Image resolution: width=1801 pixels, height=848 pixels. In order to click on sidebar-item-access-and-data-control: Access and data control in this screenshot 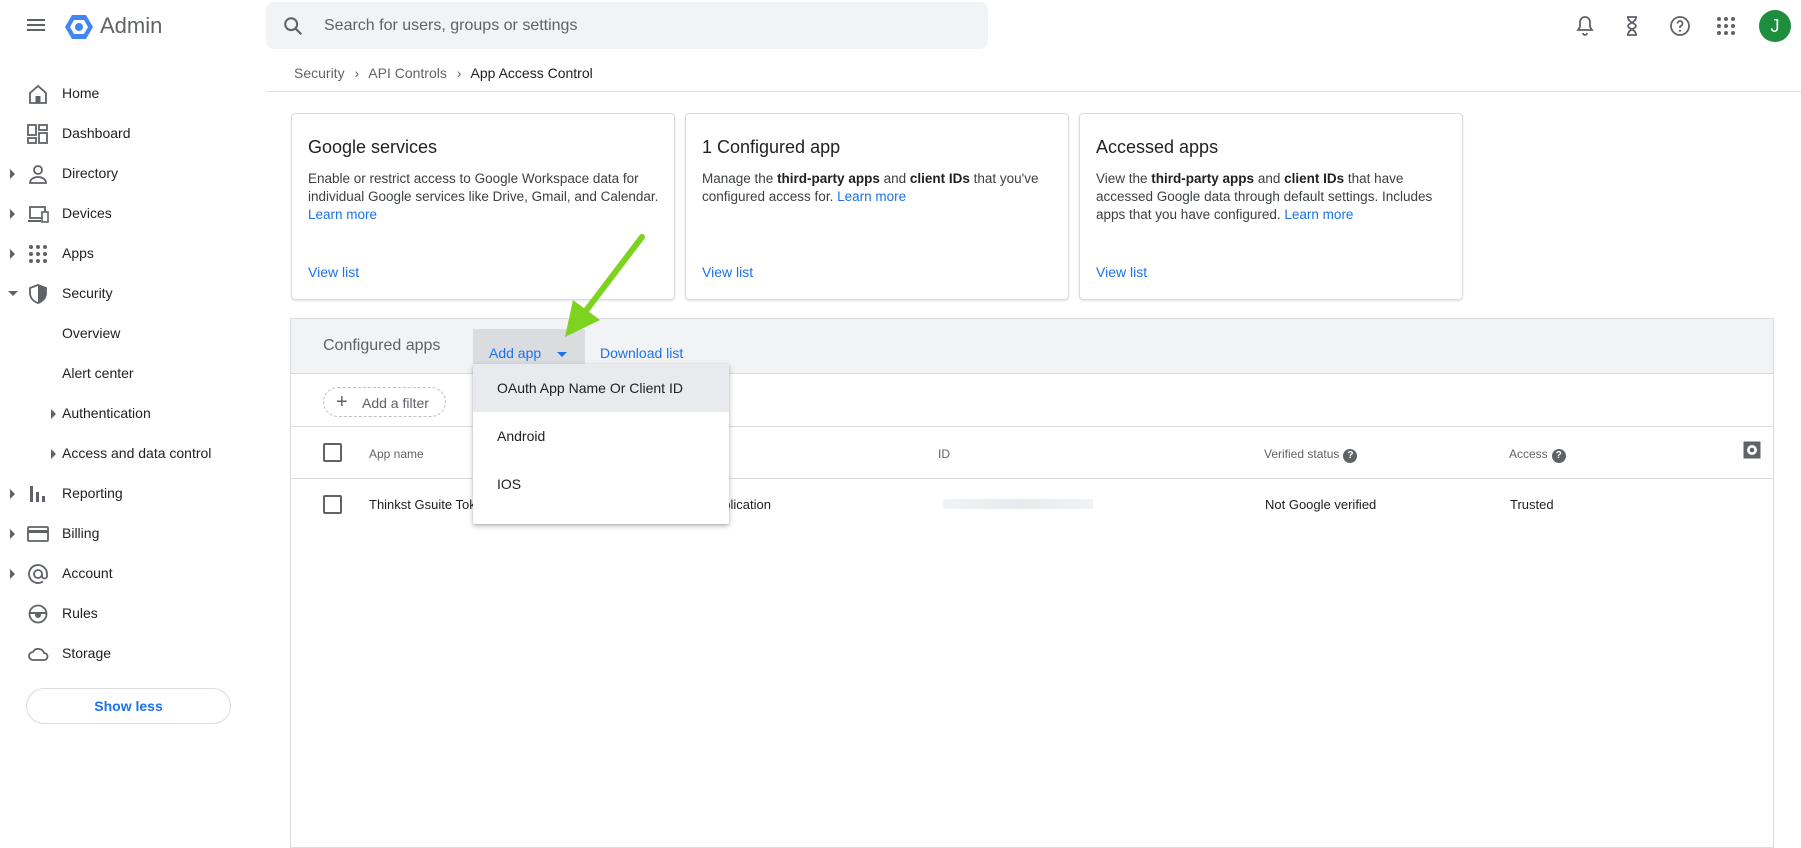, I will do `click(128, 454)`.